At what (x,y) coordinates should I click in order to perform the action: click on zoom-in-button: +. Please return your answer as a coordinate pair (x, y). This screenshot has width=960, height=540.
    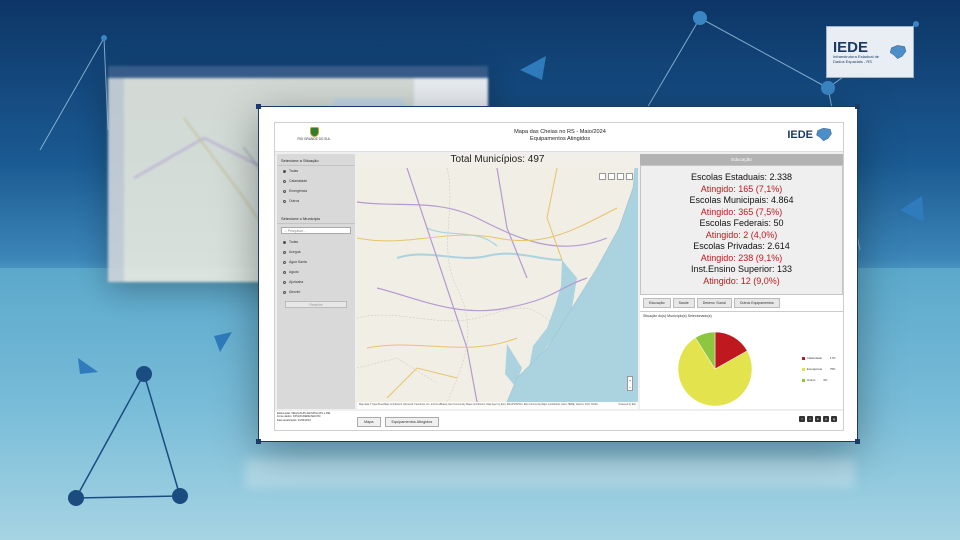
    Looking at the image, I should click on (630, 380).